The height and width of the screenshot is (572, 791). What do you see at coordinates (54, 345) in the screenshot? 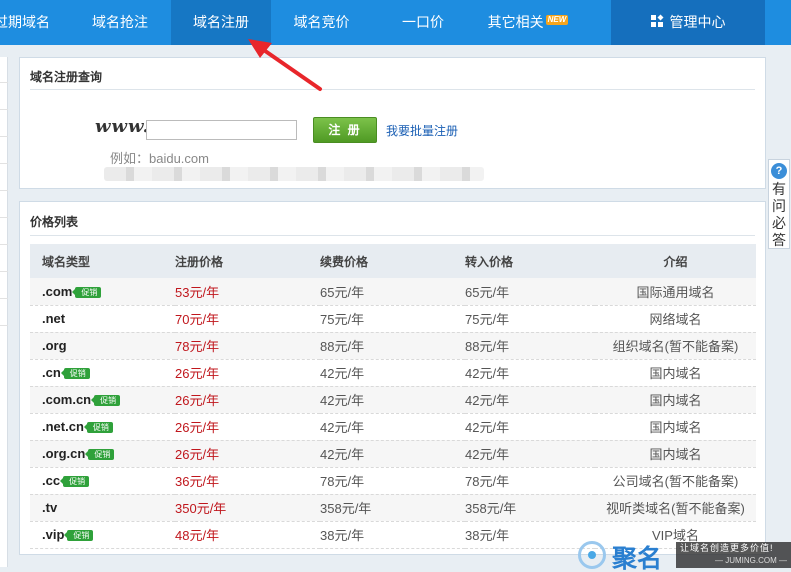
I see `domain-extension: .org` at bounding box center [54, 345].